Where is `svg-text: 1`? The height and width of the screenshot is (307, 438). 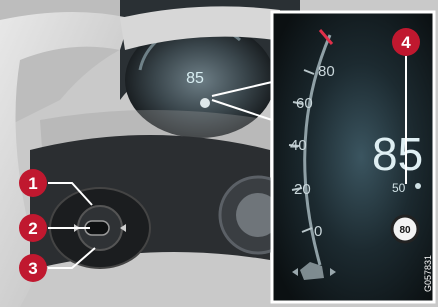 svg-text: 1 is located at coordinates (32, 183).